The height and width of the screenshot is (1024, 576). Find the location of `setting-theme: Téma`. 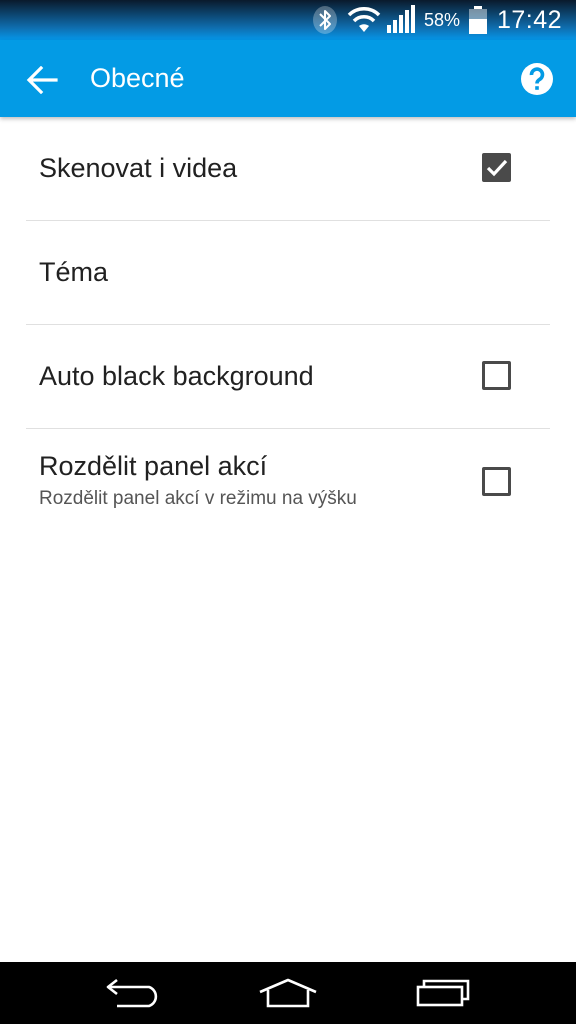

setting-theme: Téma is located at coordinates (288, 273).